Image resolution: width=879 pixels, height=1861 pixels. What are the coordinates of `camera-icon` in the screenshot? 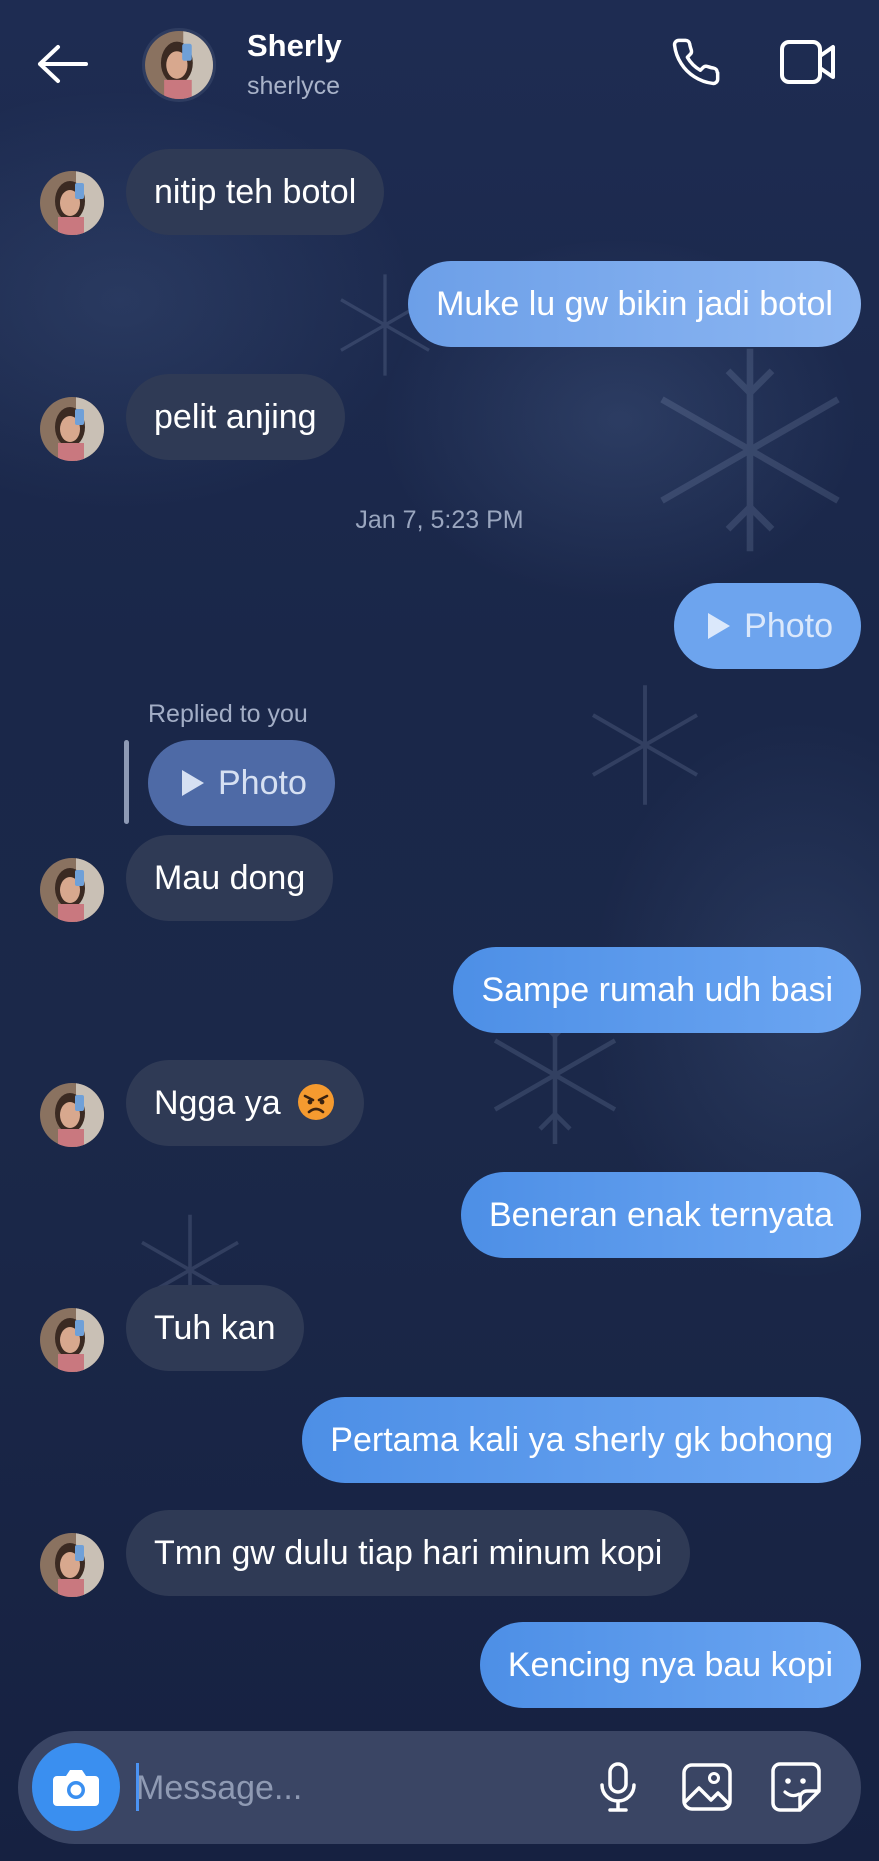 It's located at (76, 1788).